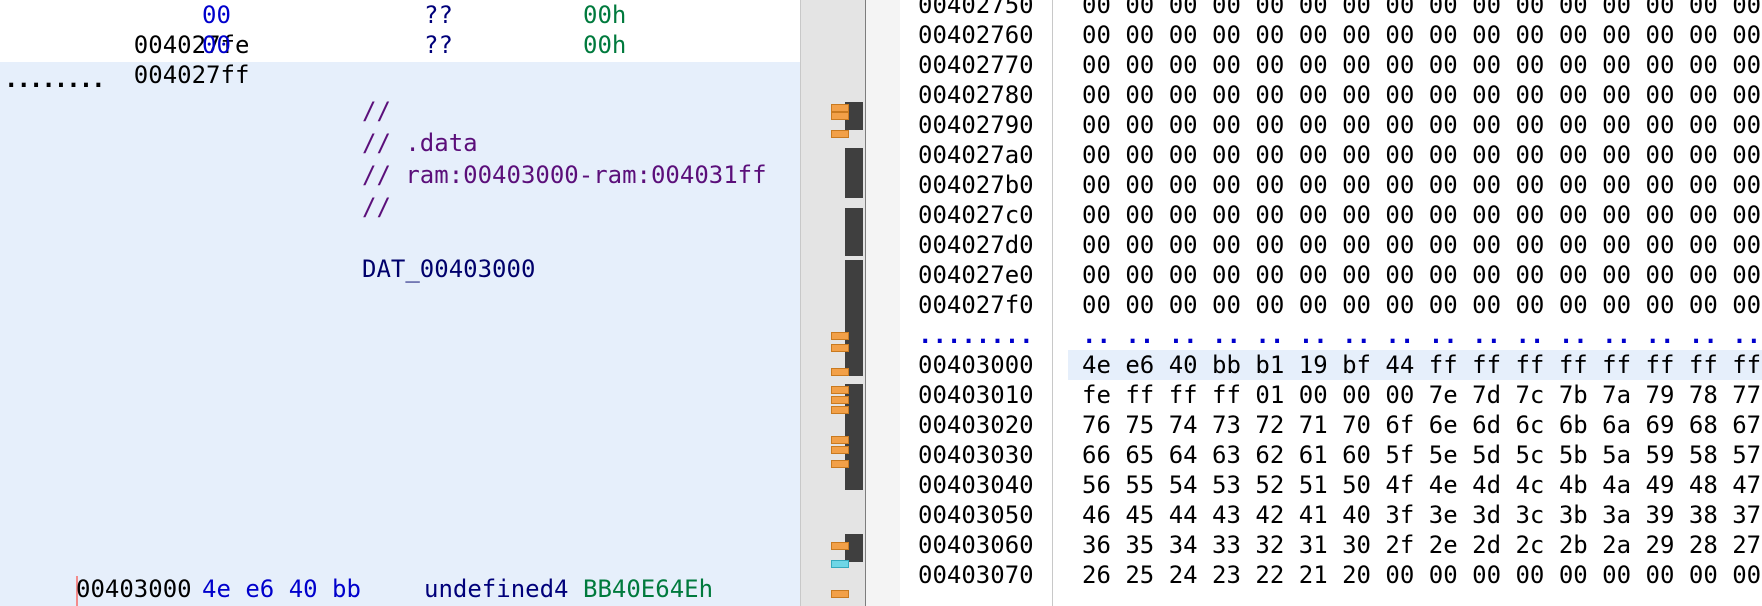 This screenshot has height=606, width=1762. I want to click on hex-address: 004027e0, so click(976, 275).